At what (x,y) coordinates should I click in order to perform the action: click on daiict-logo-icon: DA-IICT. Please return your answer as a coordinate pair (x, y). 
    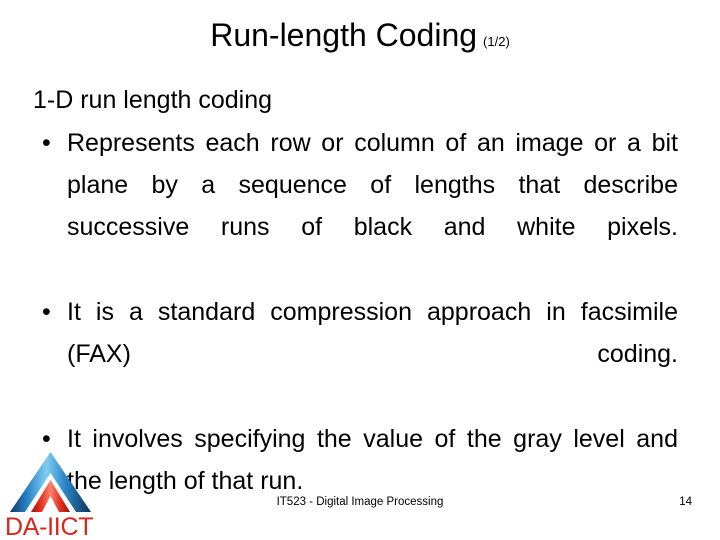
    Looking at the image, I should click on (49, 495).